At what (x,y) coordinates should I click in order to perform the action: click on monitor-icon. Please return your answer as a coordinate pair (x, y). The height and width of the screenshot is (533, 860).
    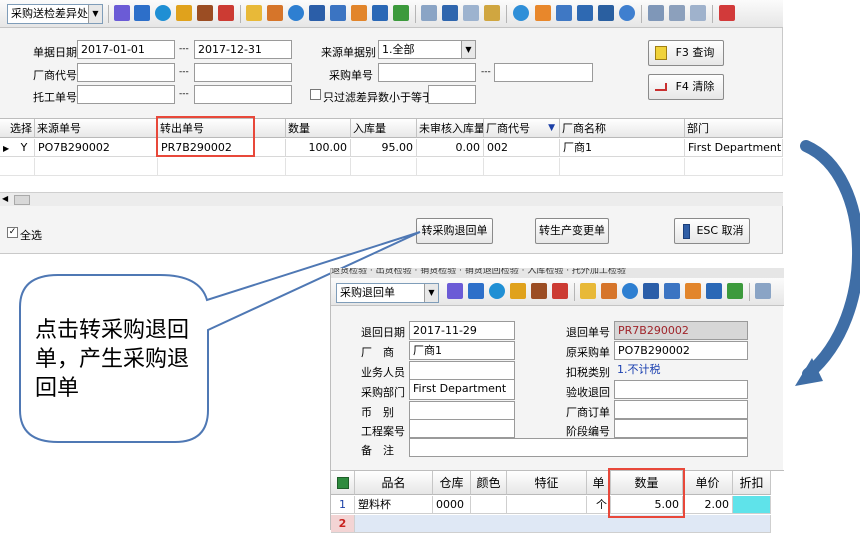
    Looking at the image, I should click on (476, 291).